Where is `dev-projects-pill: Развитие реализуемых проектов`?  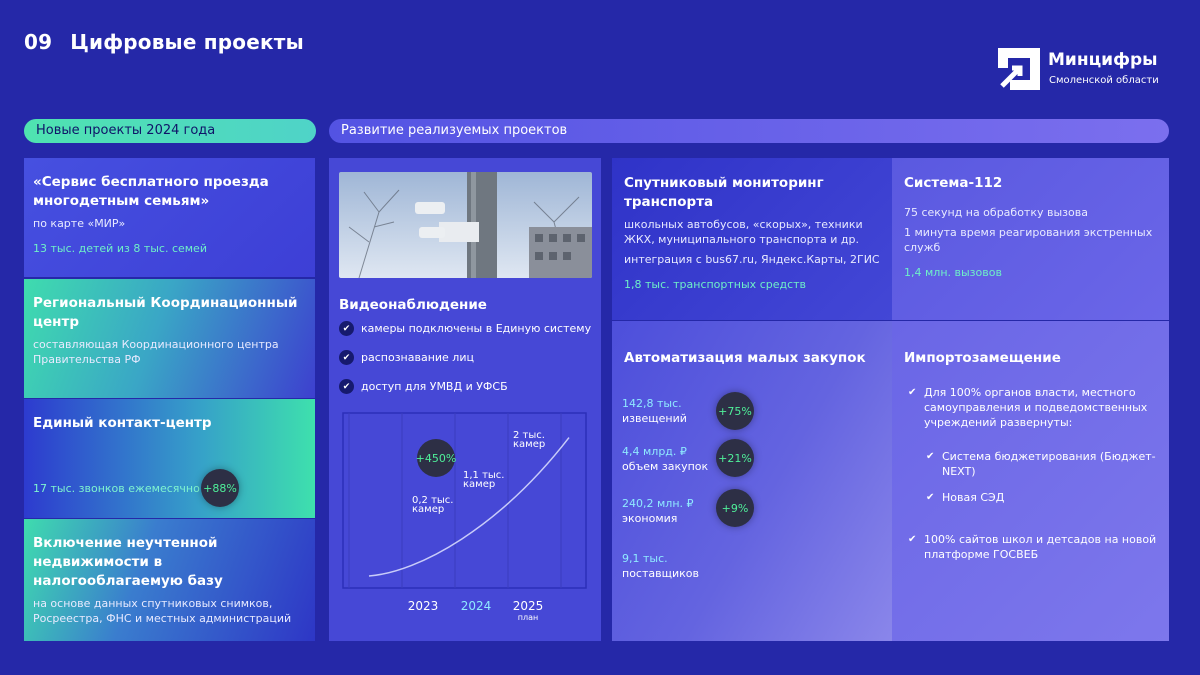
dev-projects-pill: Развитие реализуемых проектов is located at coordinates (749, 131).